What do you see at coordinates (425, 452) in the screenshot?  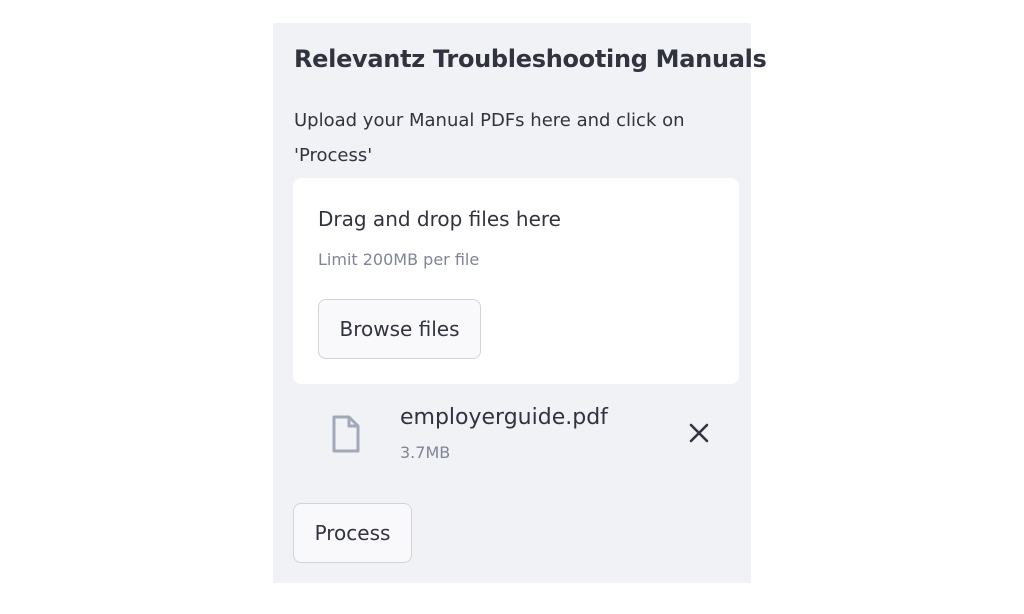 I see `file-size: 3.7MB` at bounding box center [425, 452].